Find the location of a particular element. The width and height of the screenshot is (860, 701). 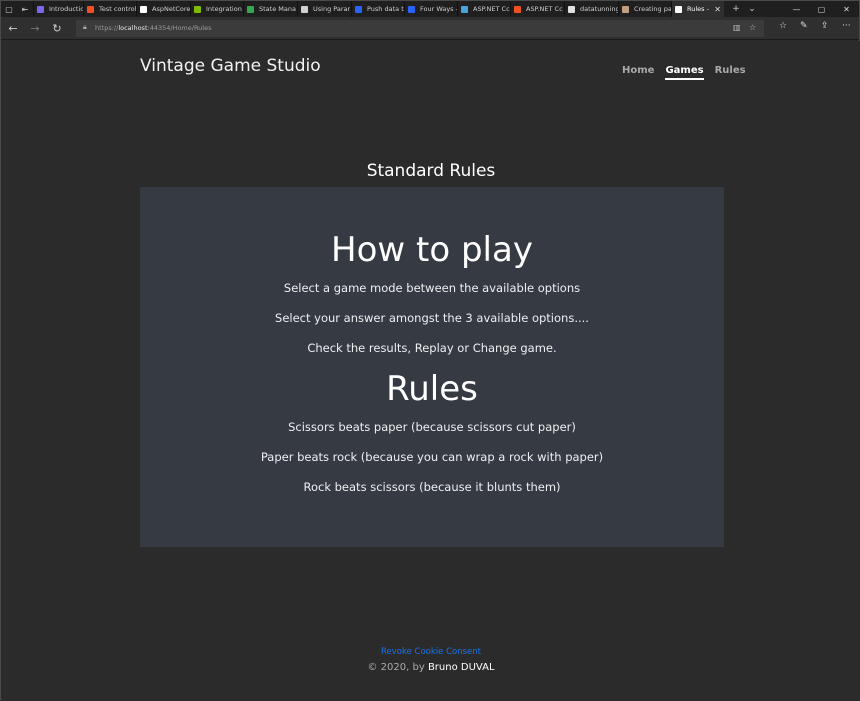

nav-home-link: Home is located at coordinates (638, 72).